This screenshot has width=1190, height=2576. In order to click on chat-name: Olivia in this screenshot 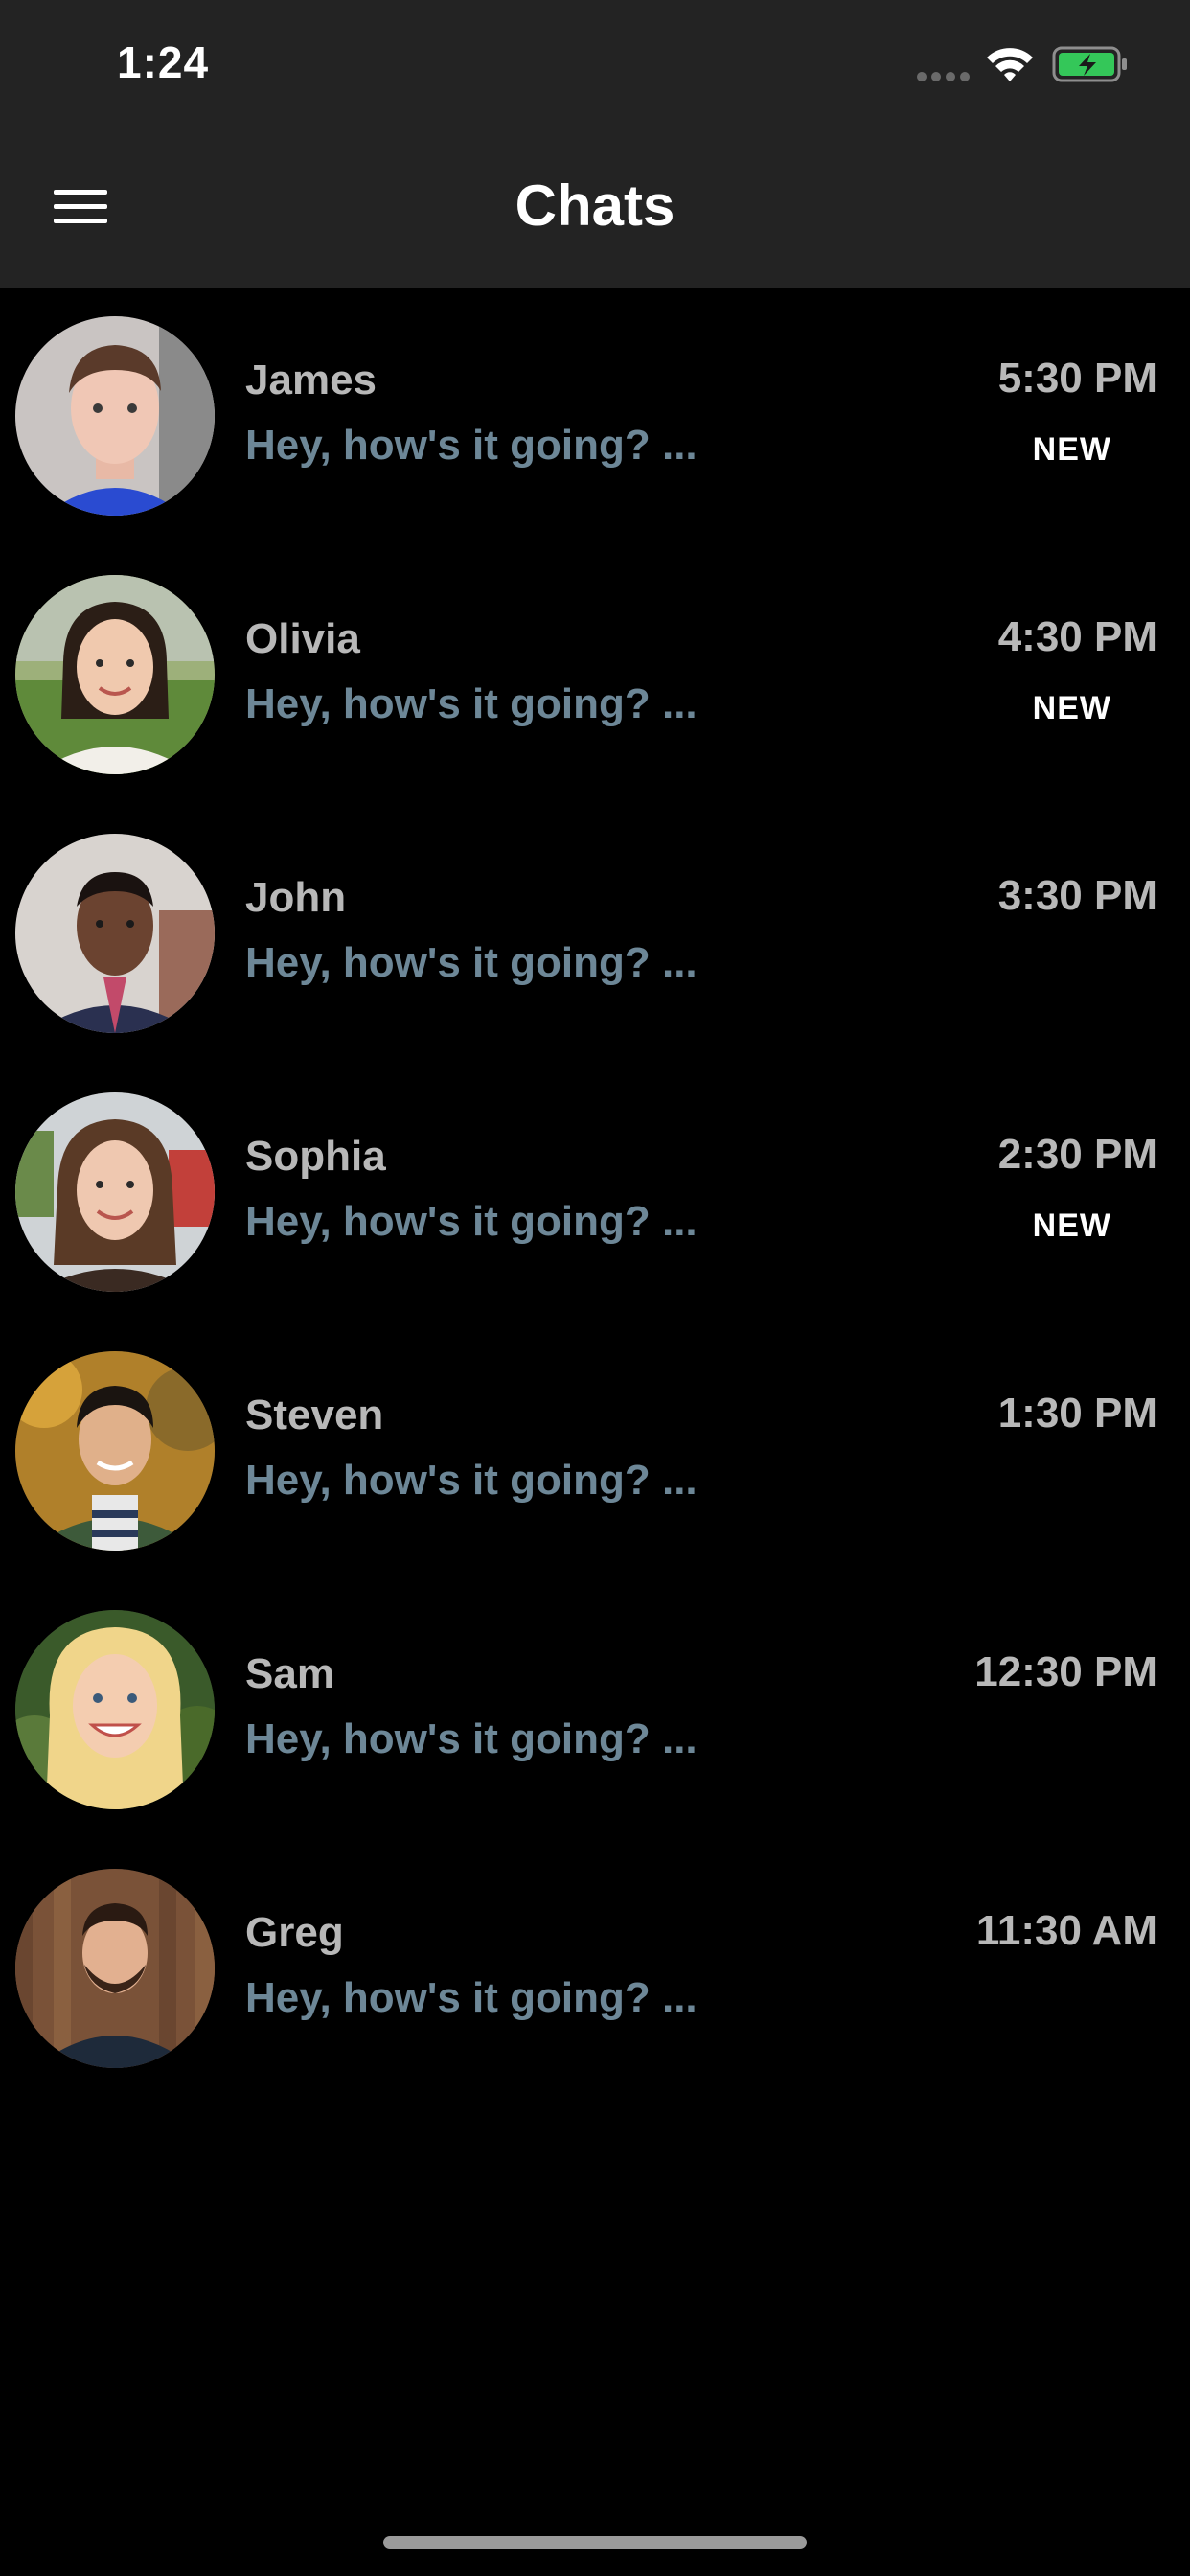, I will do `click(303, 638)`.